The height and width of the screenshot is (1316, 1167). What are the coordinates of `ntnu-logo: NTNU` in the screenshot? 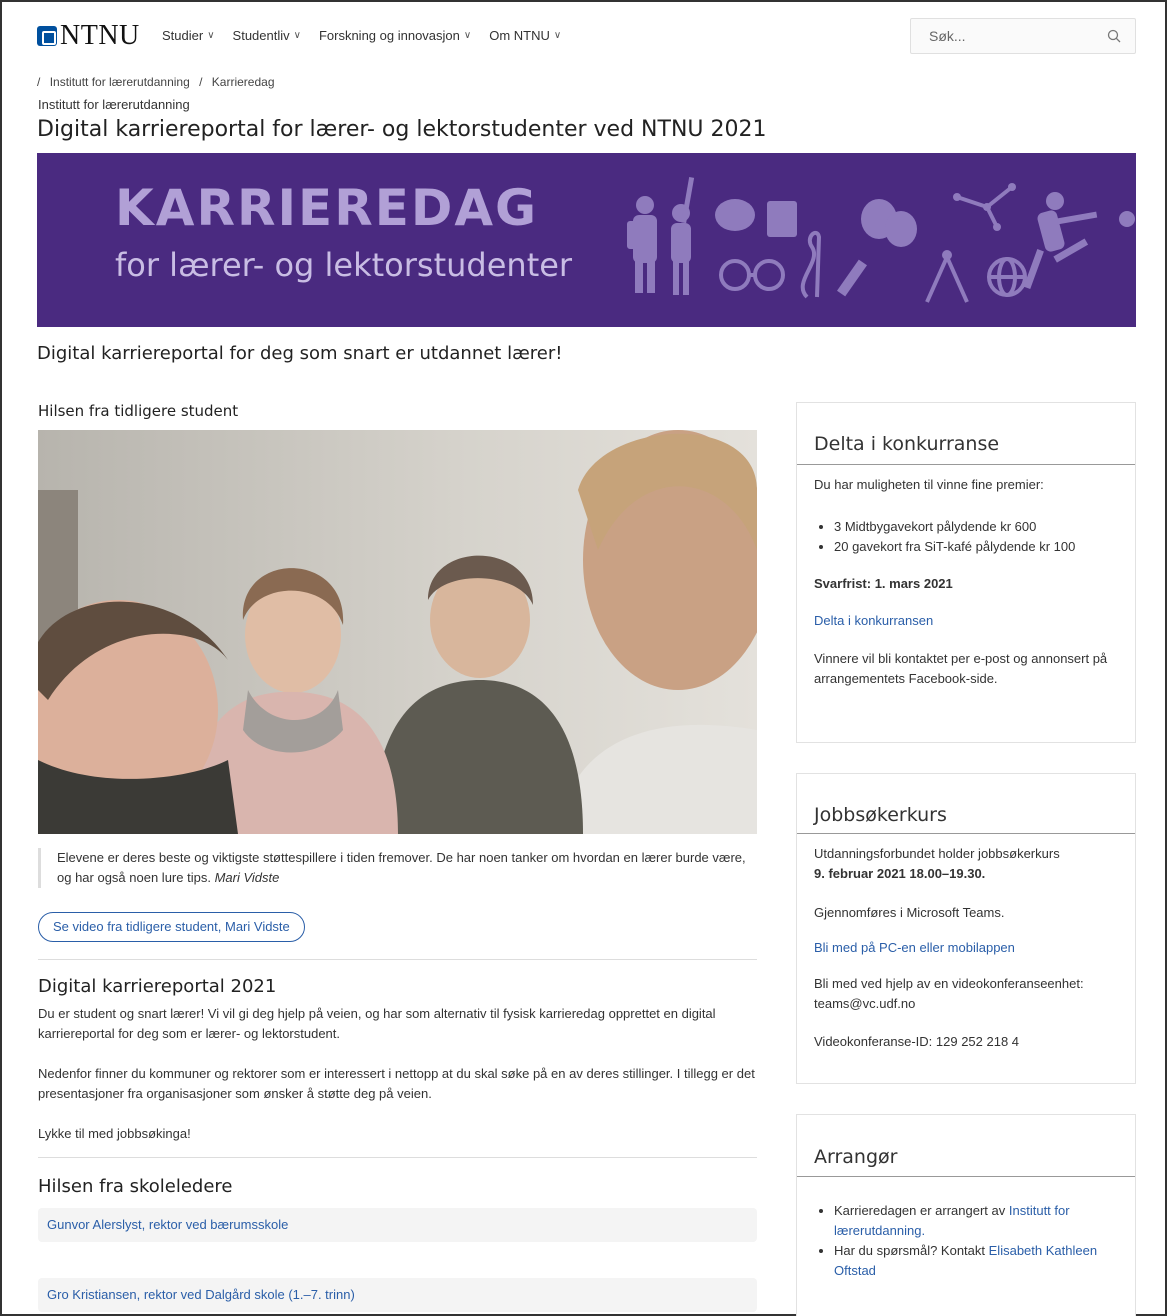 It's located at (88, 36).